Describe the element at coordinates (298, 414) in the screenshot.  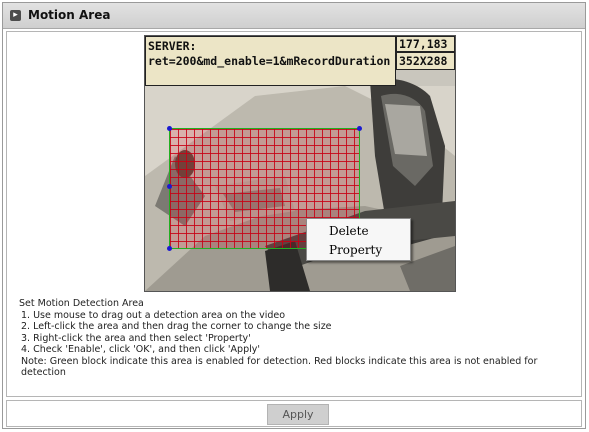
I see `apply-button: Apply` at that location.